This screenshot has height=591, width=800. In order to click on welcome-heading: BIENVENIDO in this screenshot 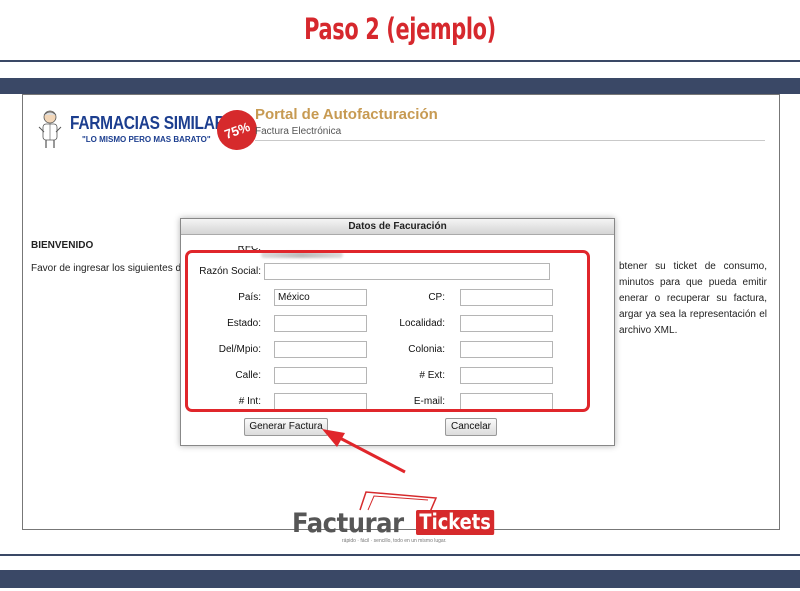, I will do `click(62, 245)`.